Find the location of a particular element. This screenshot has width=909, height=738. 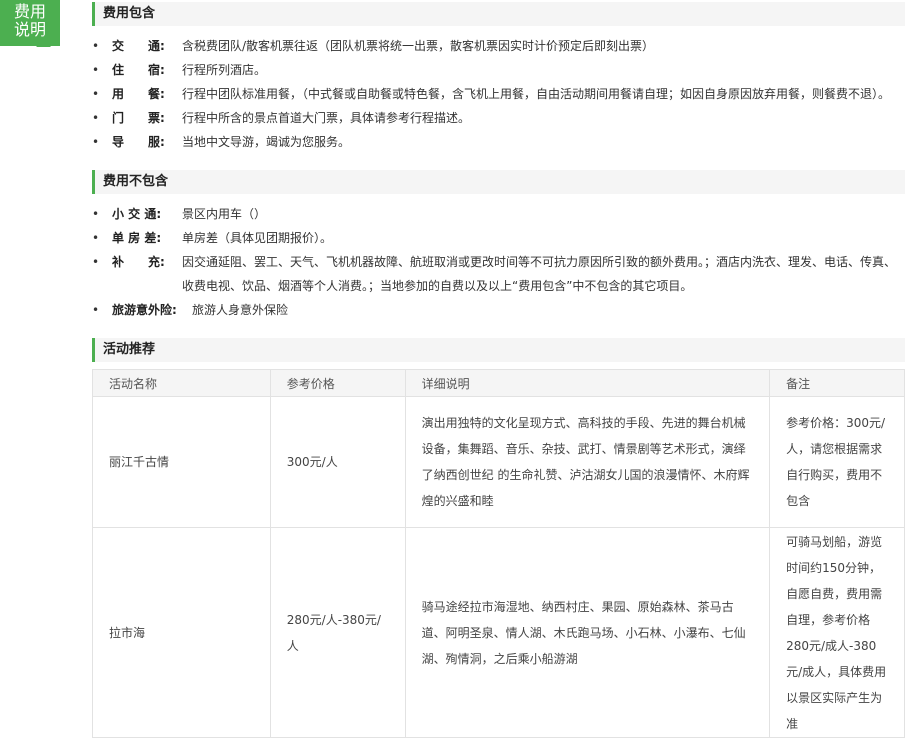

activities-heading: 活动推荐 is located at coordinates (498, 350).